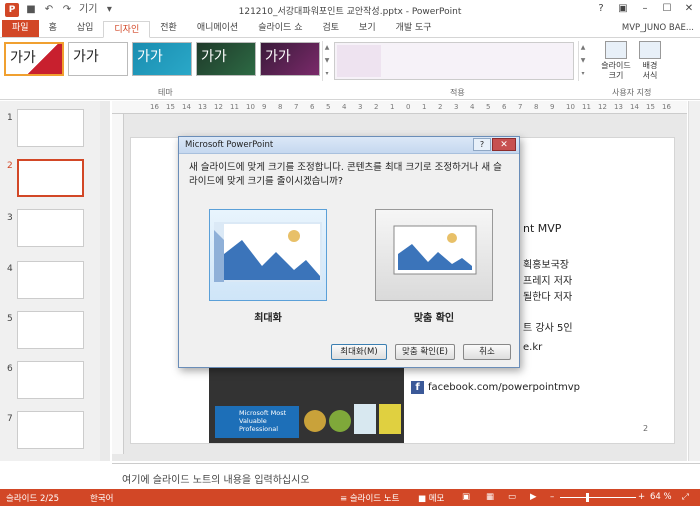 This screenshot has width=700, height=506. What do you see at coordinates (650, 70) in the screenshot?
I see `format-background-label: 배경 서식` at bounding box center [650, 70].